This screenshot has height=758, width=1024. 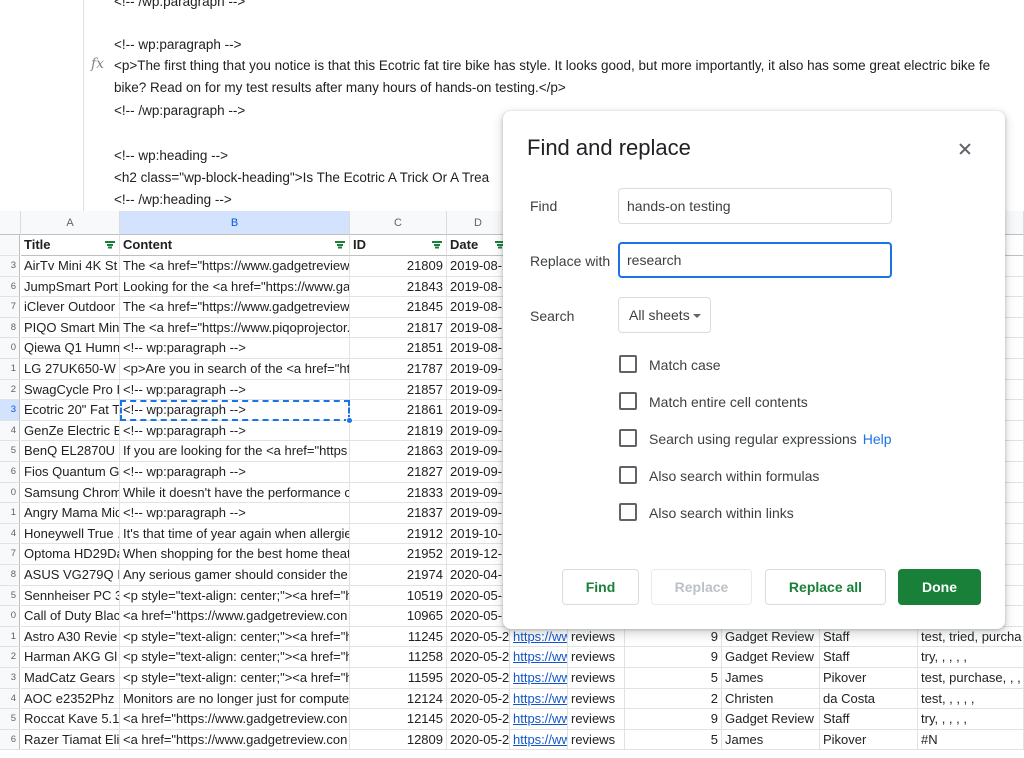 What do you see at coordinates (869, 699) in the screenshot?
I see `table-cell: da Costa` at bounding box center [869, 699].